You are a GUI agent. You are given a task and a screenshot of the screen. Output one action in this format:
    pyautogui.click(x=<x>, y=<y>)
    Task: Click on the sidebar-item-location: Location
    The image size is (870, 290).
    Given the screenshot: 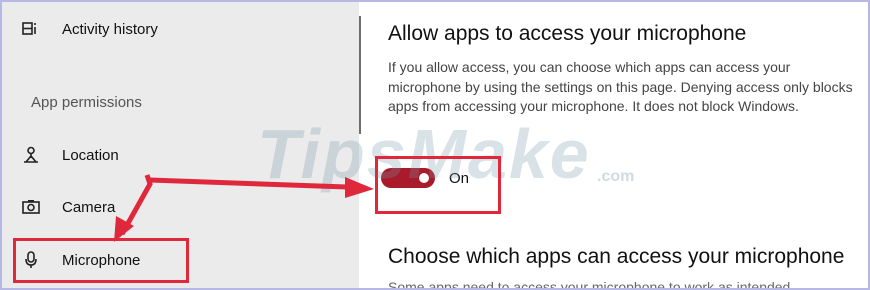 What is the action you would take?
    pyautogui.click(x=69, y=155)
    